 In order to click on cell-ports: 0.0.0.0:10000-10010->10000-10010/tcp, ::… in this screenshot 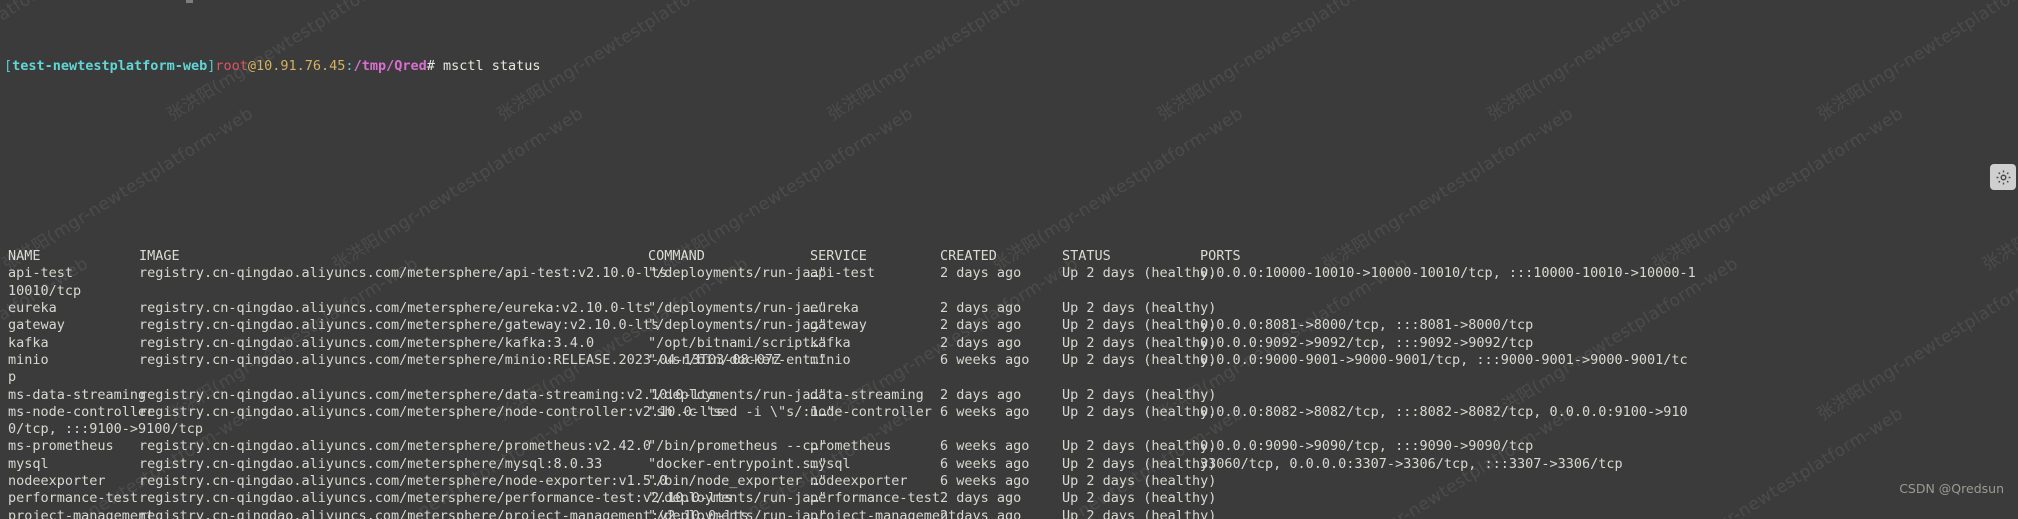, I will do `click(1448, 273)`.